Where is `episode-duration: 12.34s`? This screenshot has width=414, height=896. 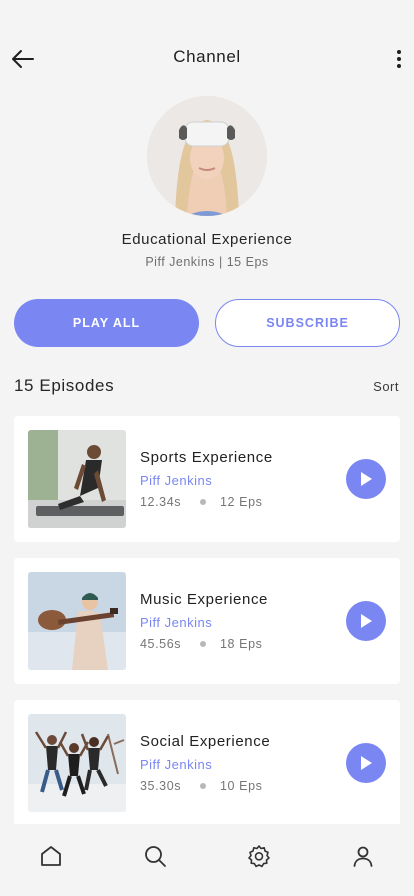 episode-duration: 12.34s is located at coordinates (161, 502).